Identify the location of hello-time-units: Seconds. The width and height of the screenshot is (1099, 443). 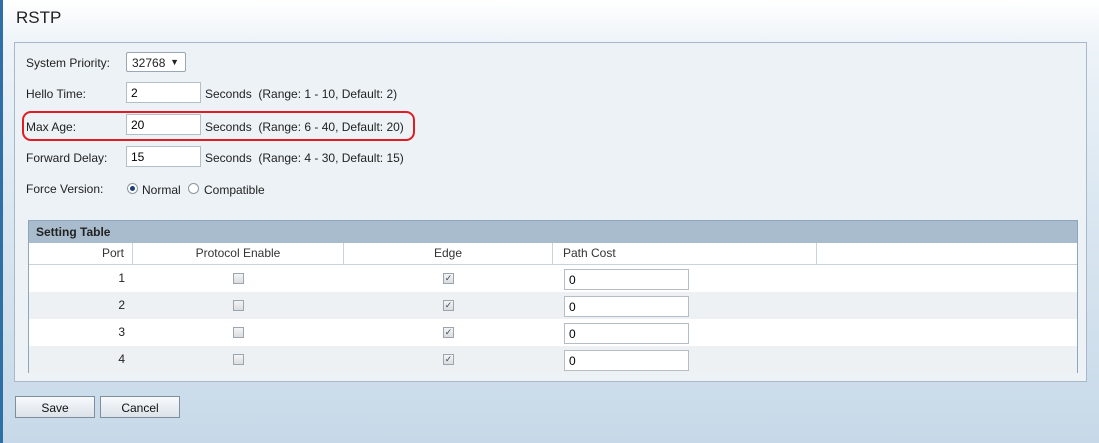
(228, 94).